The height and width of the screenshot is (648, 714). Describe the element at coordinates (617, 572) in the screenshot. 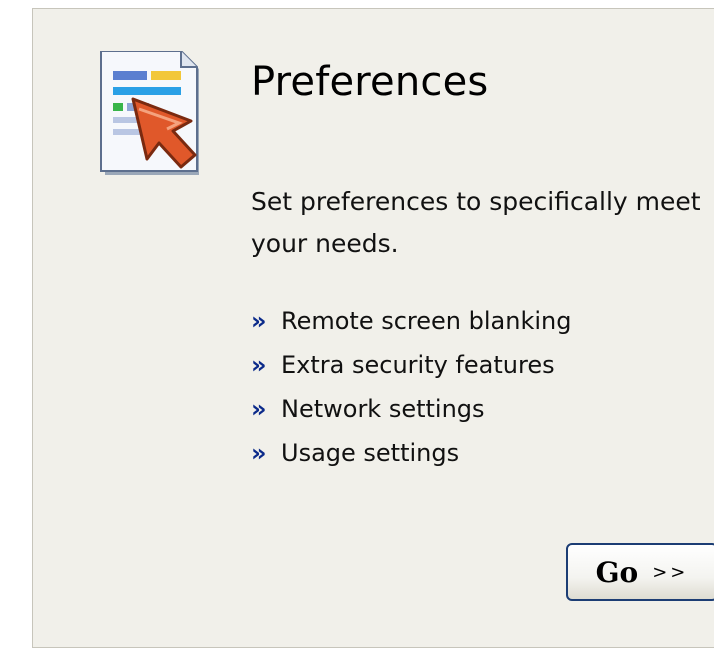

I see `go-button-label: Go` at that location.